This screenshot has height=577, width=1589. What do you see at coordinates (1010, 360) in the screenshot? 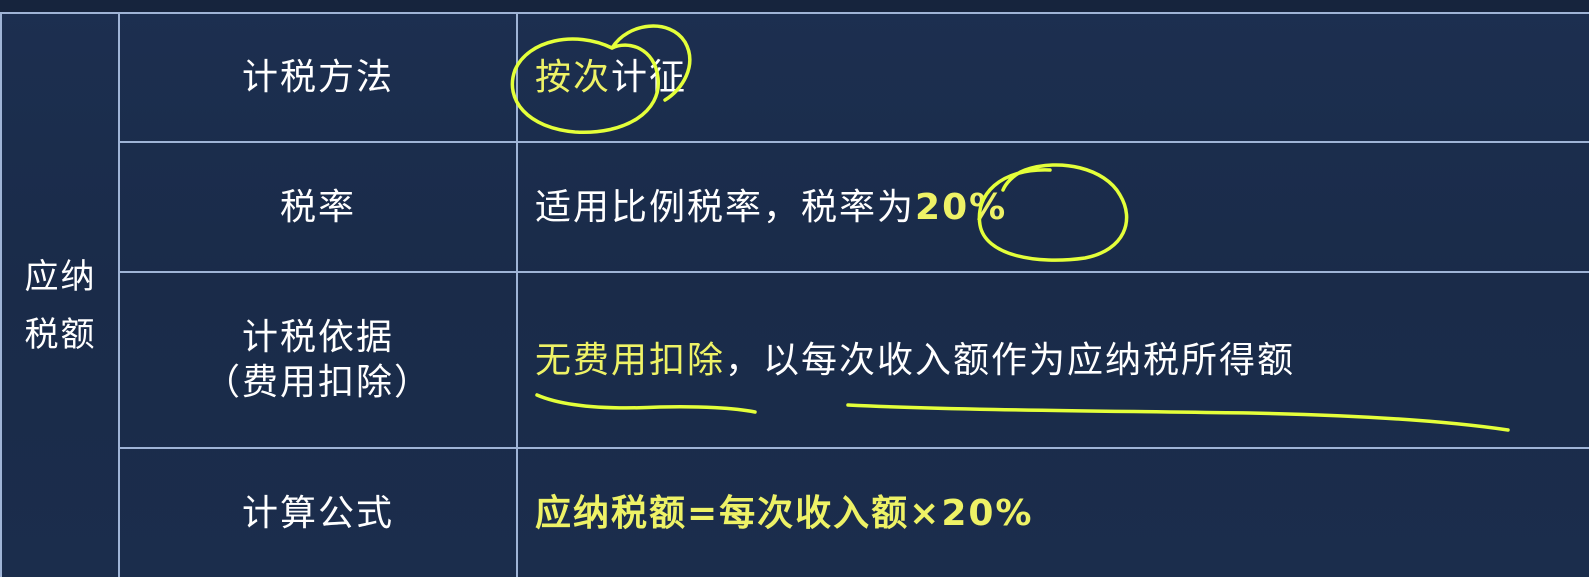
I see `basis-value-rest: ，以每次收入额作为应纳税所得额` at bounding box center [1010, 360].